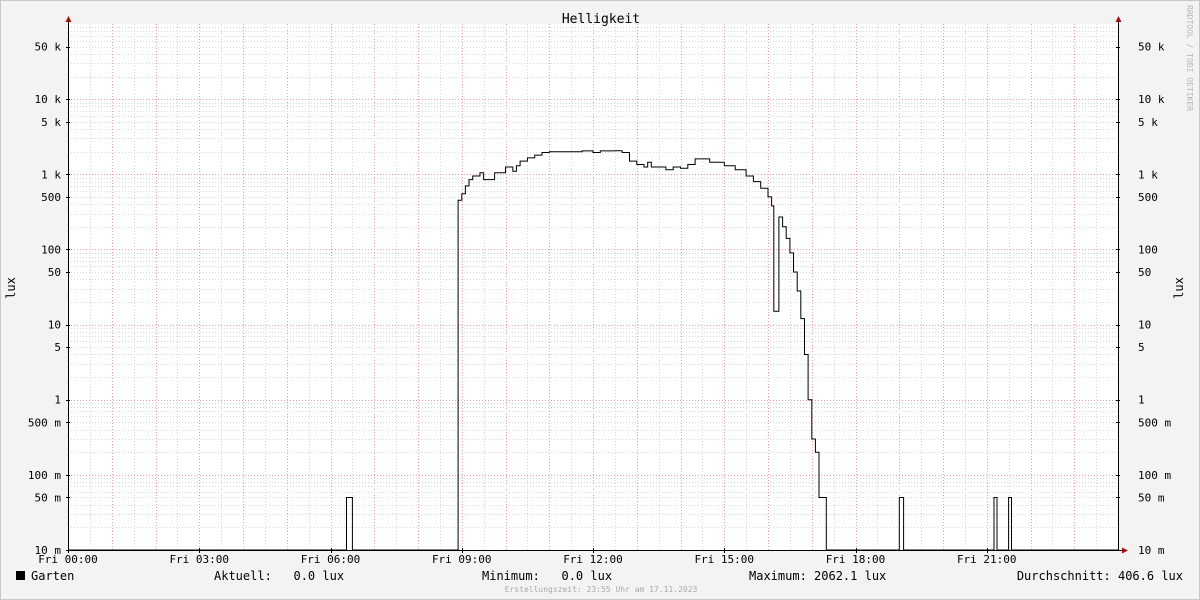 Image resolution: width=1200 pixels, height=600 pixels. Describe the element at coordinates (48, 47) in the screenshot. I see `y-tick-label-left: 50 k` at that location.